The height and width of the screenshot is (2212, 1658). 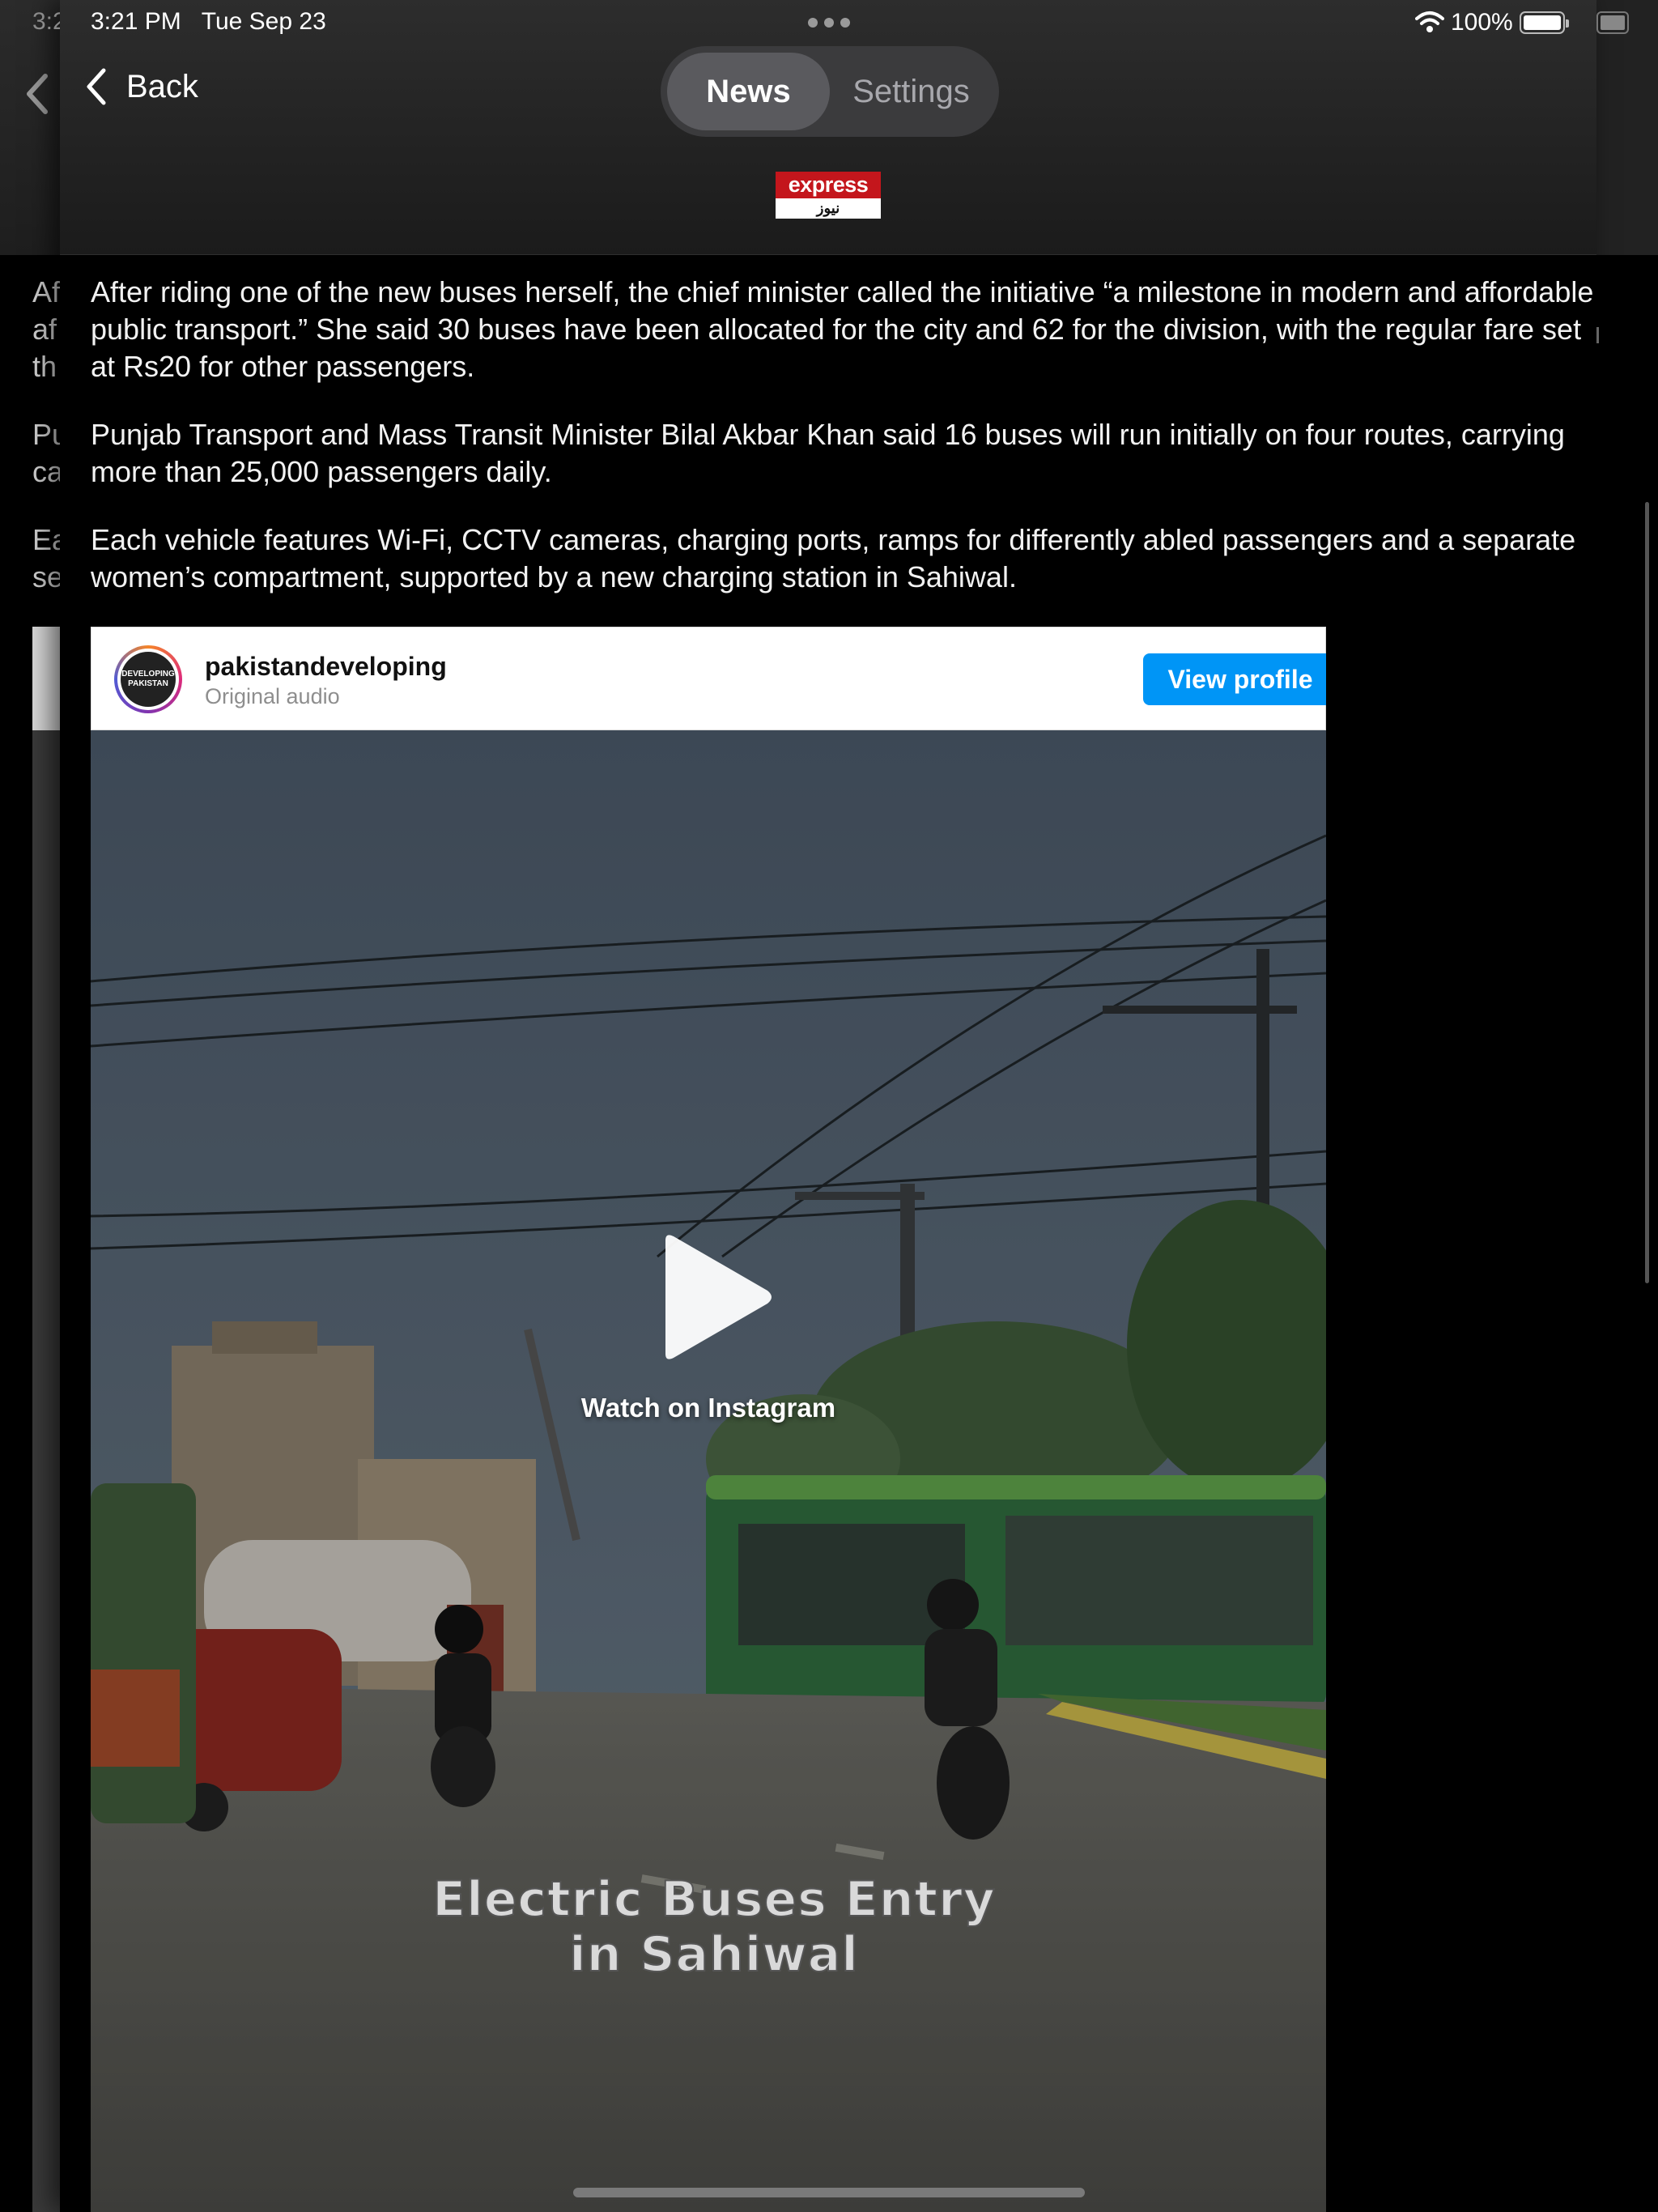 What do you see at coordinates (47, 678) in the screenshot?
I see `background-embed-header-edge` at bounding box center [47, 678].